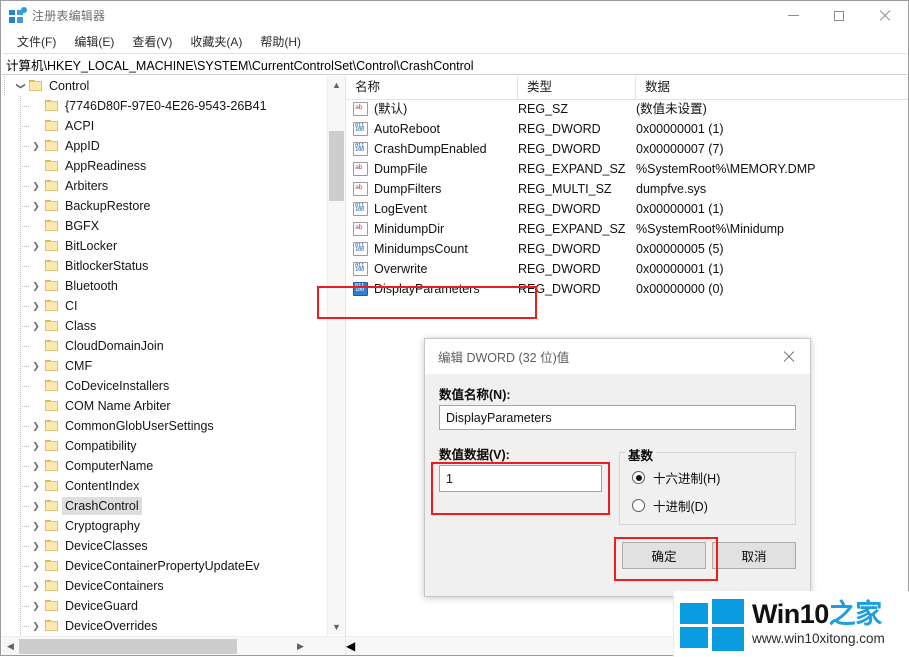  I want to click on value-row: ab (默认) REG_SZ (数值未设置), so click(618, 109).